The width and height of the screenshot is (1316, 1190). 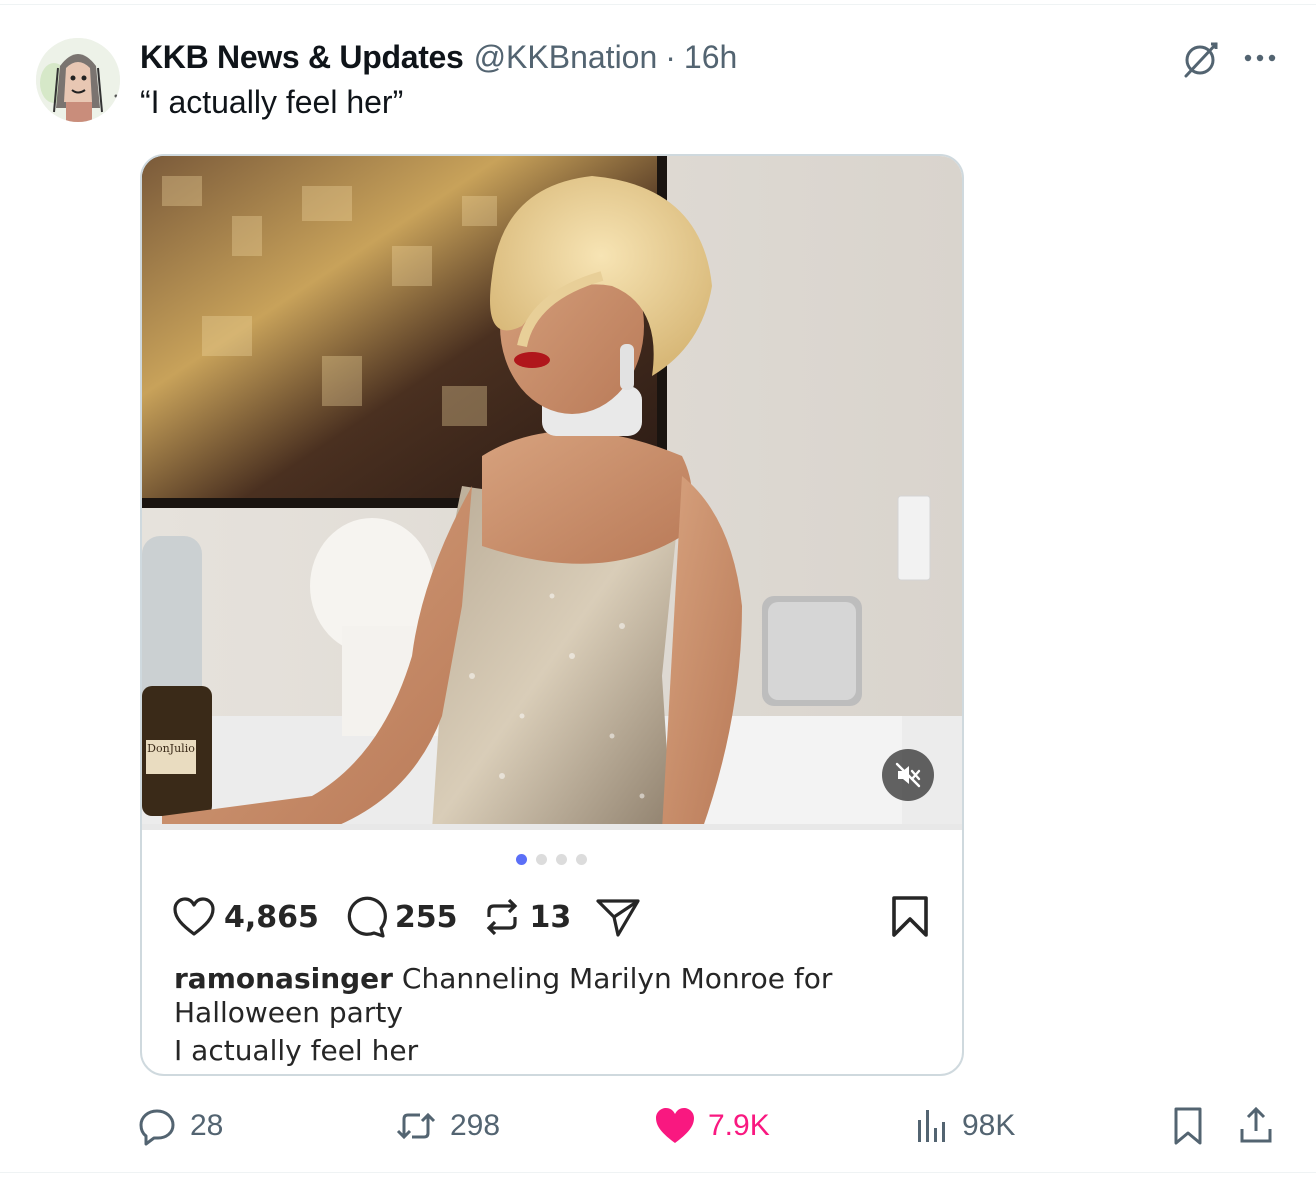 I want to click on mute-button, so click(x=908, y=775).